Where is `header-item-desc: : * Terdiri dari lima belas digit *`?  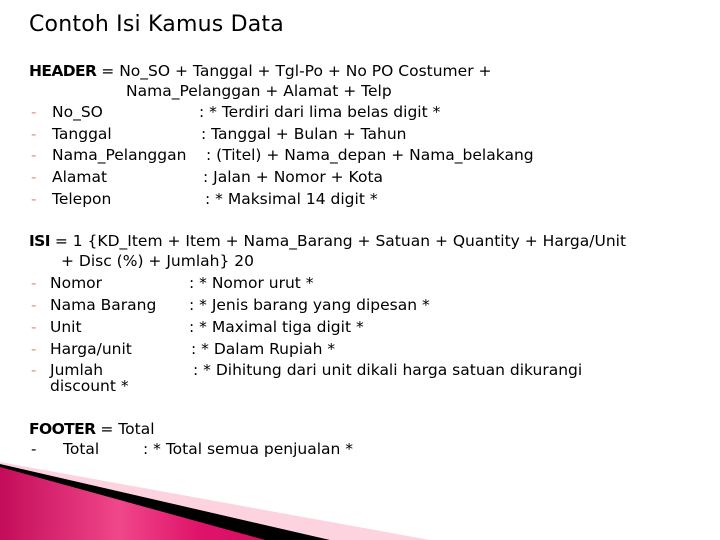 header-item-desc: : * Terdiri dari lima belas digit * is located at coordinates (320, 112).